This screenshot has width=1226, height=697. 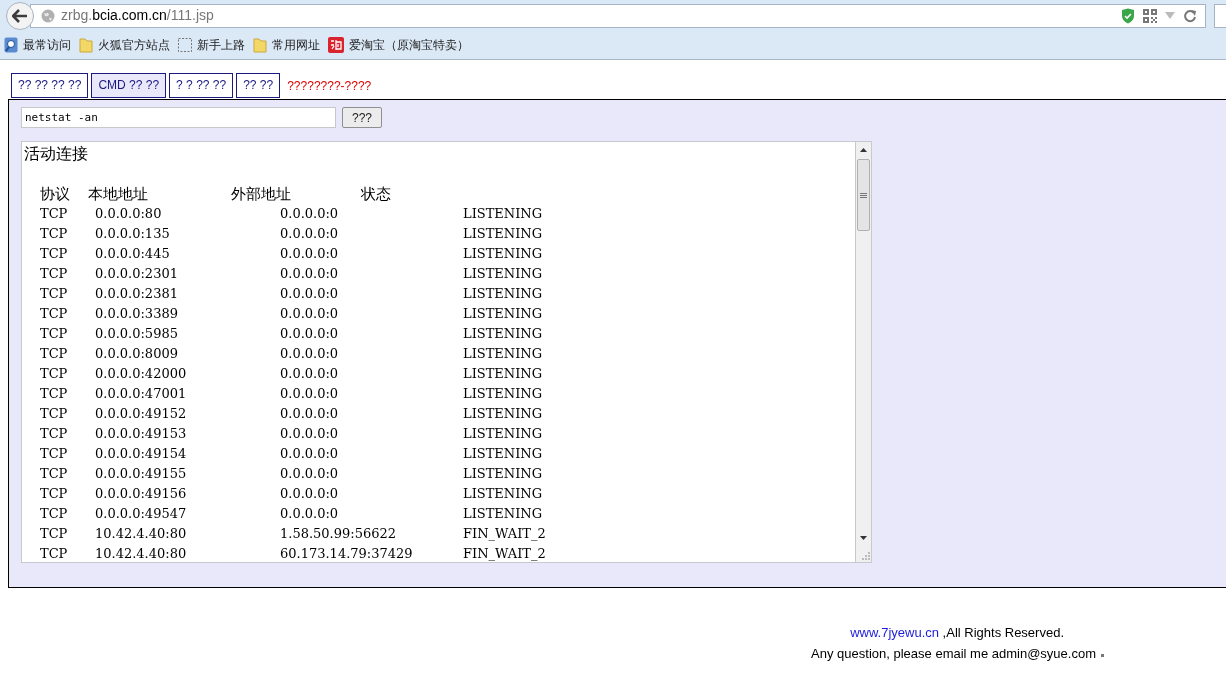 I want to click on back-arrow-icon, so click(x=20, y=15).